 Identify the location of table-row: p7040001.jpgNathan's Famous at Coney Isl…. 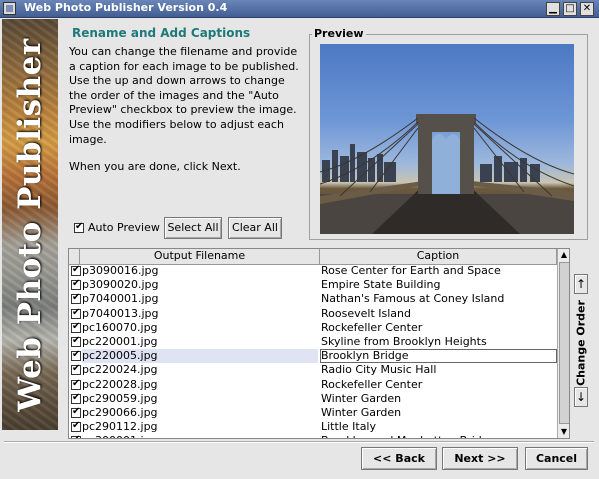
(313, 299).